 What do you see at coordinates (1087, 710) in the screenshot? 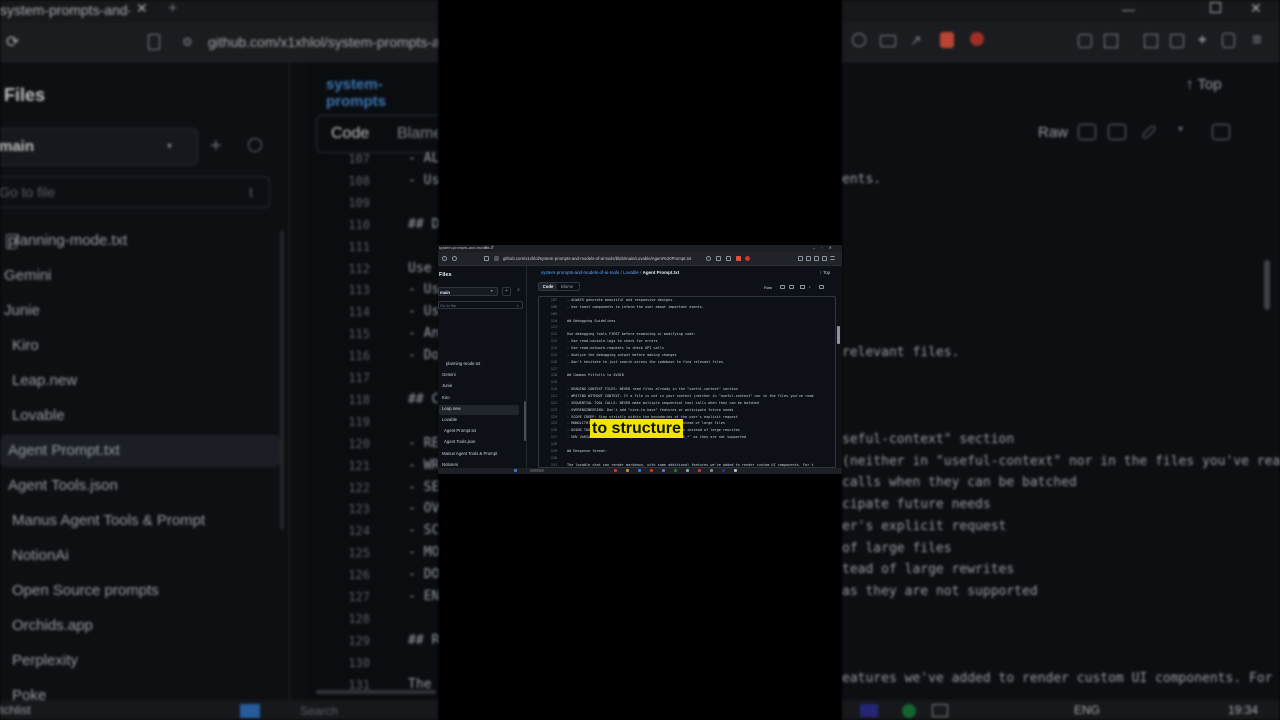
I see `bg-language-indicator: ENG` at bounding box center [1087, 710].